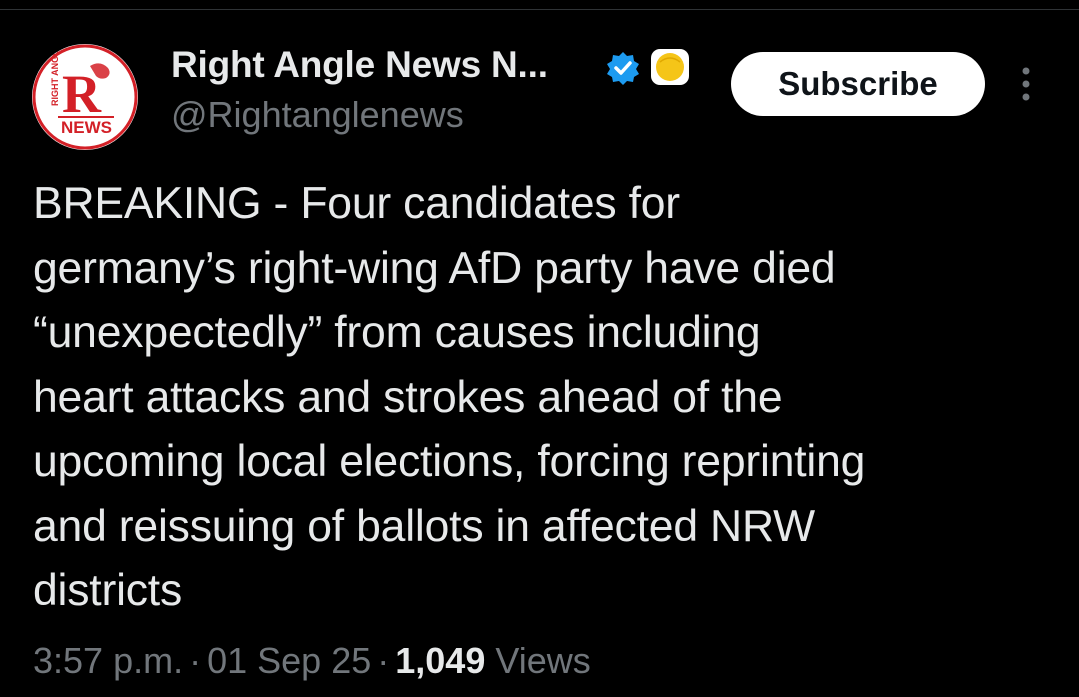 The height and width of the screenshot is (697, 1079). Describe the element at coordinates (317, 115) in the screenshot. I see `handle: @Rightanglenews` at that location.